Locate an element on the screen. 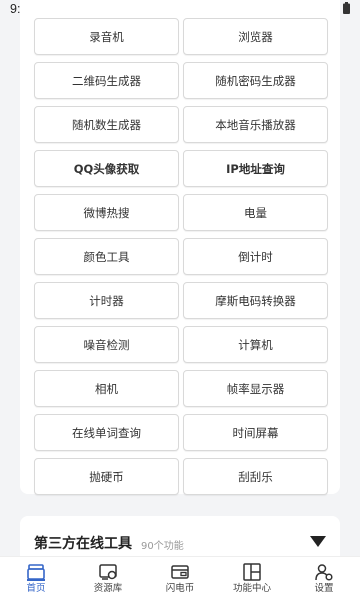 The image size is (360, 600). tool-label: 刮刮乐 is located at coordinates (255, 476).